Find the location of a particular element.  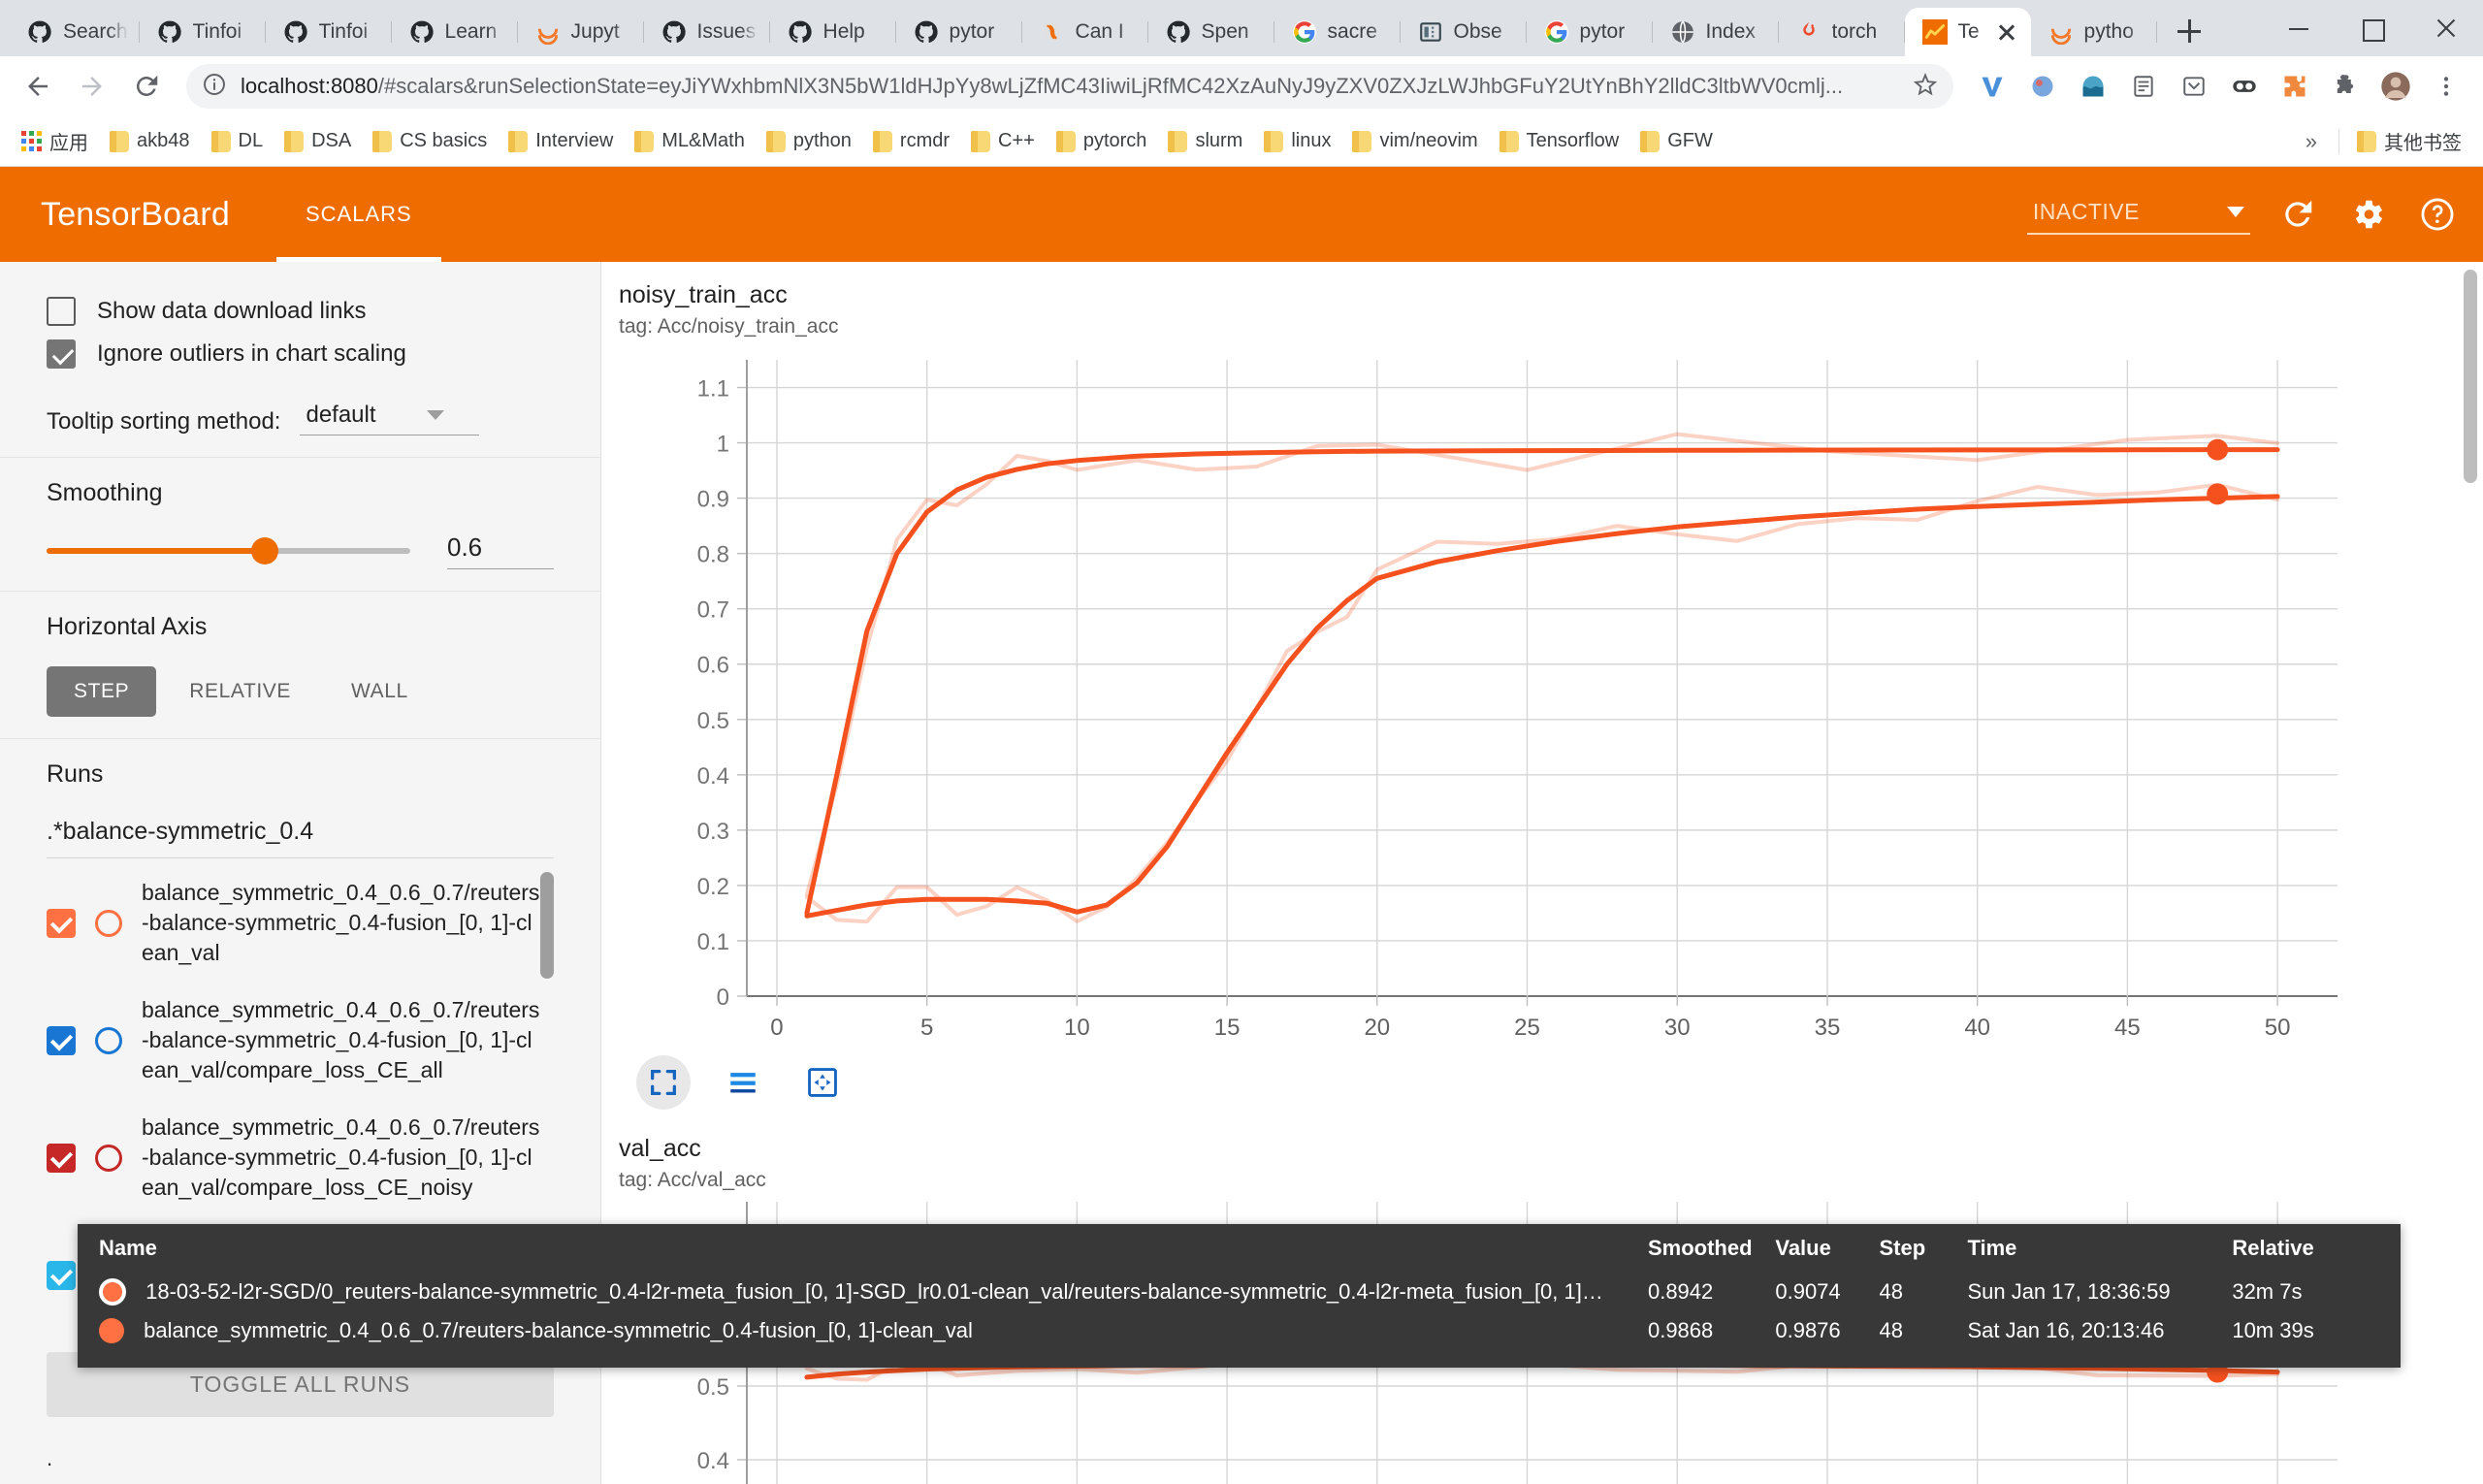

checkbox-show-data-download-links: Show data download links is located at coordinates (301, 311).